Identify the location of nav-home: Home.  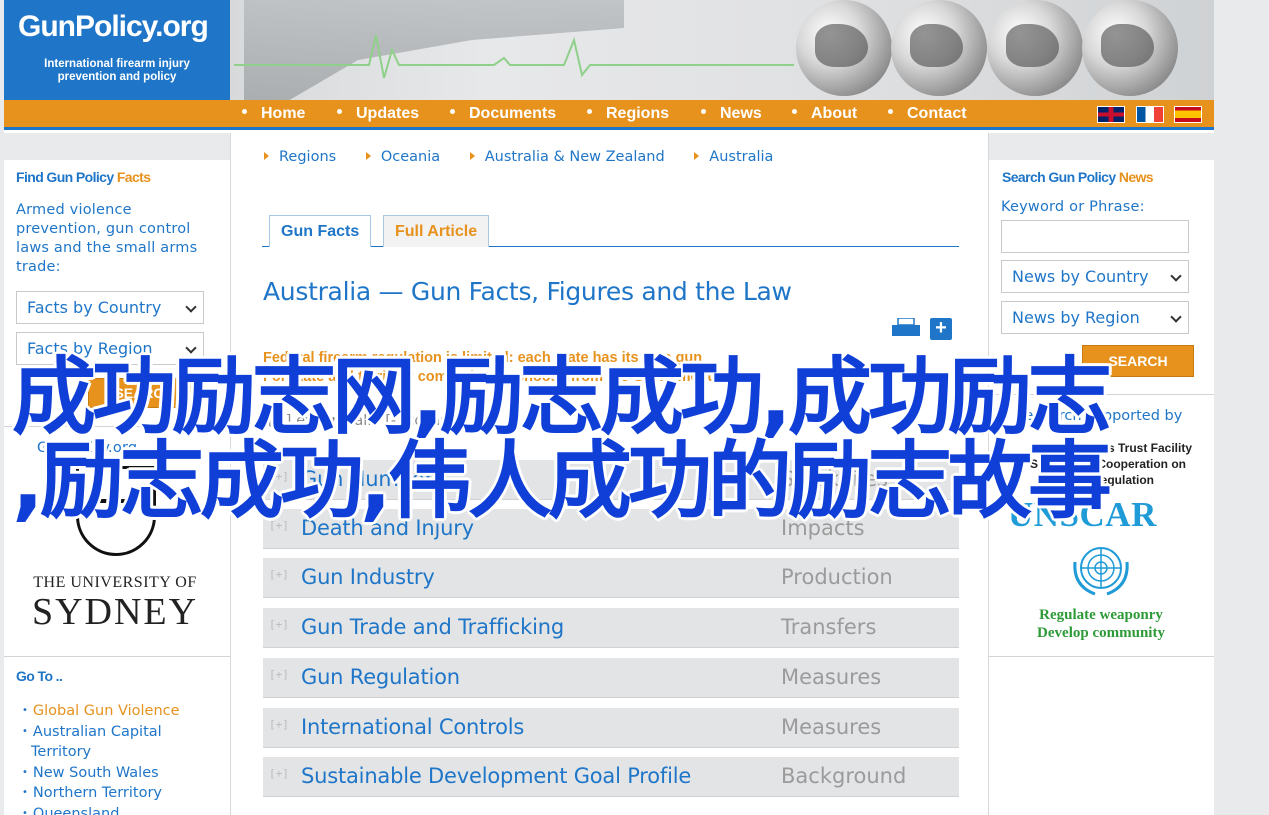
(273, 114).